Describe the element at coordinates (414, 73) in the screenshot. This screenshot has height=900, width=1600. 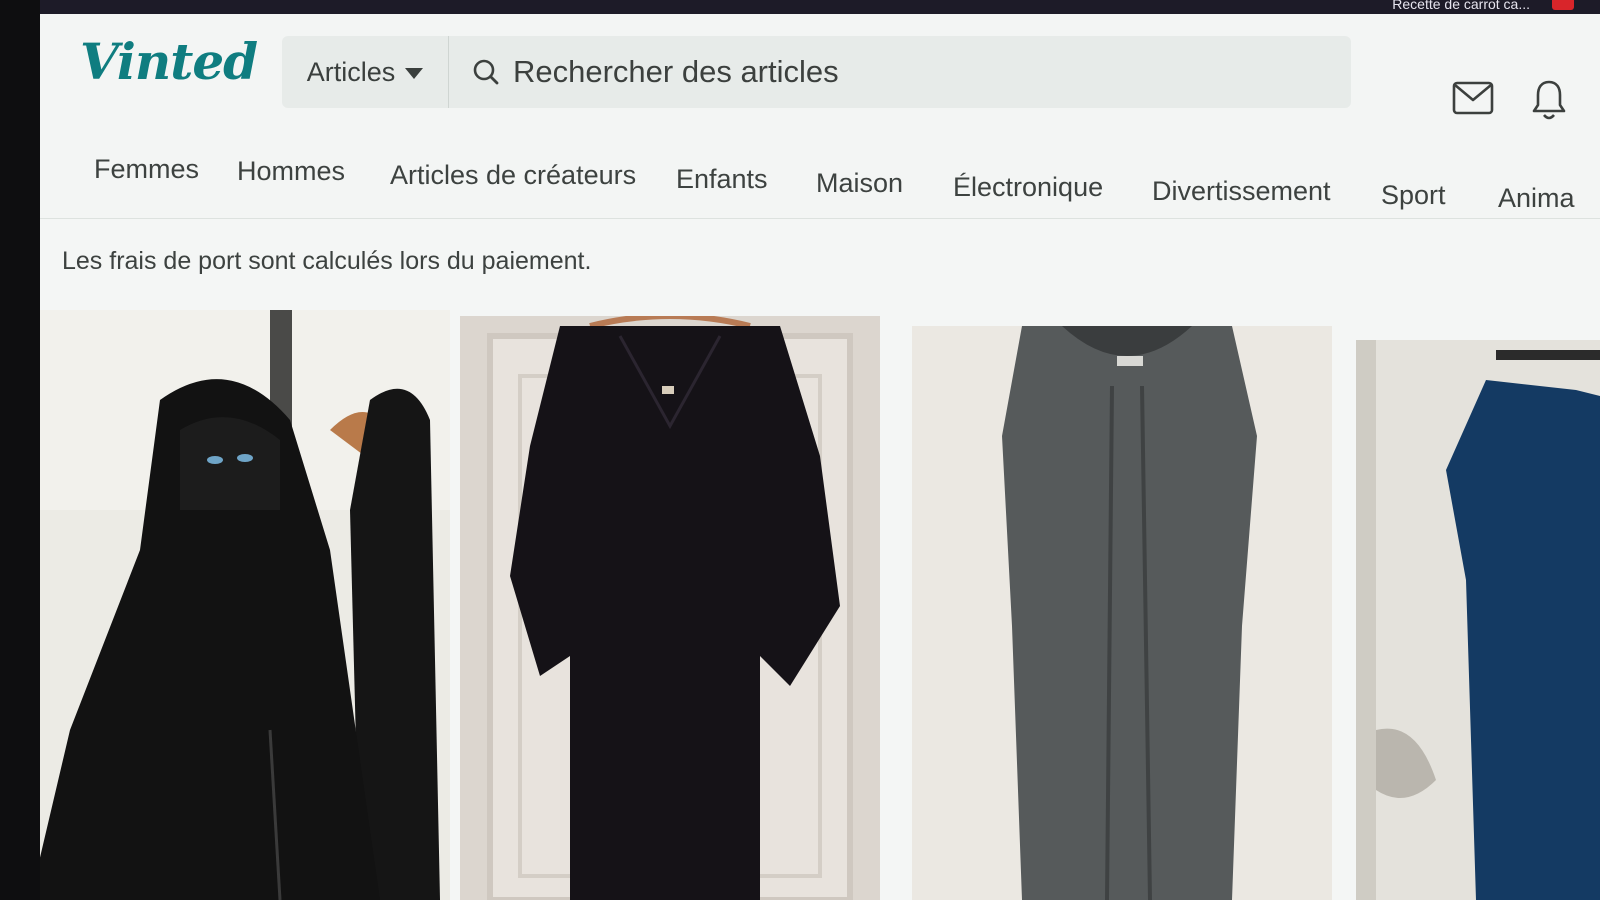
I see `chevron-down-icon` at that location.